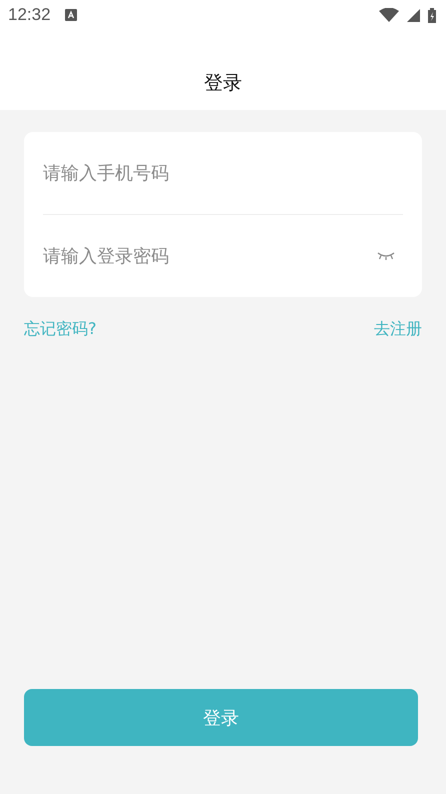 This screenshot has width=446, height=794. I want to click on keyboard-notification-icon, so click(70, 15).